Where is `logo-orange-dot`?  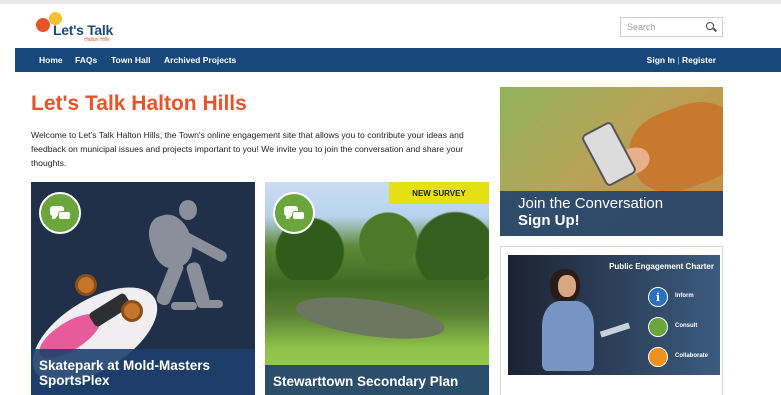
logo-orange-dot is located at coordinates (43, 25).